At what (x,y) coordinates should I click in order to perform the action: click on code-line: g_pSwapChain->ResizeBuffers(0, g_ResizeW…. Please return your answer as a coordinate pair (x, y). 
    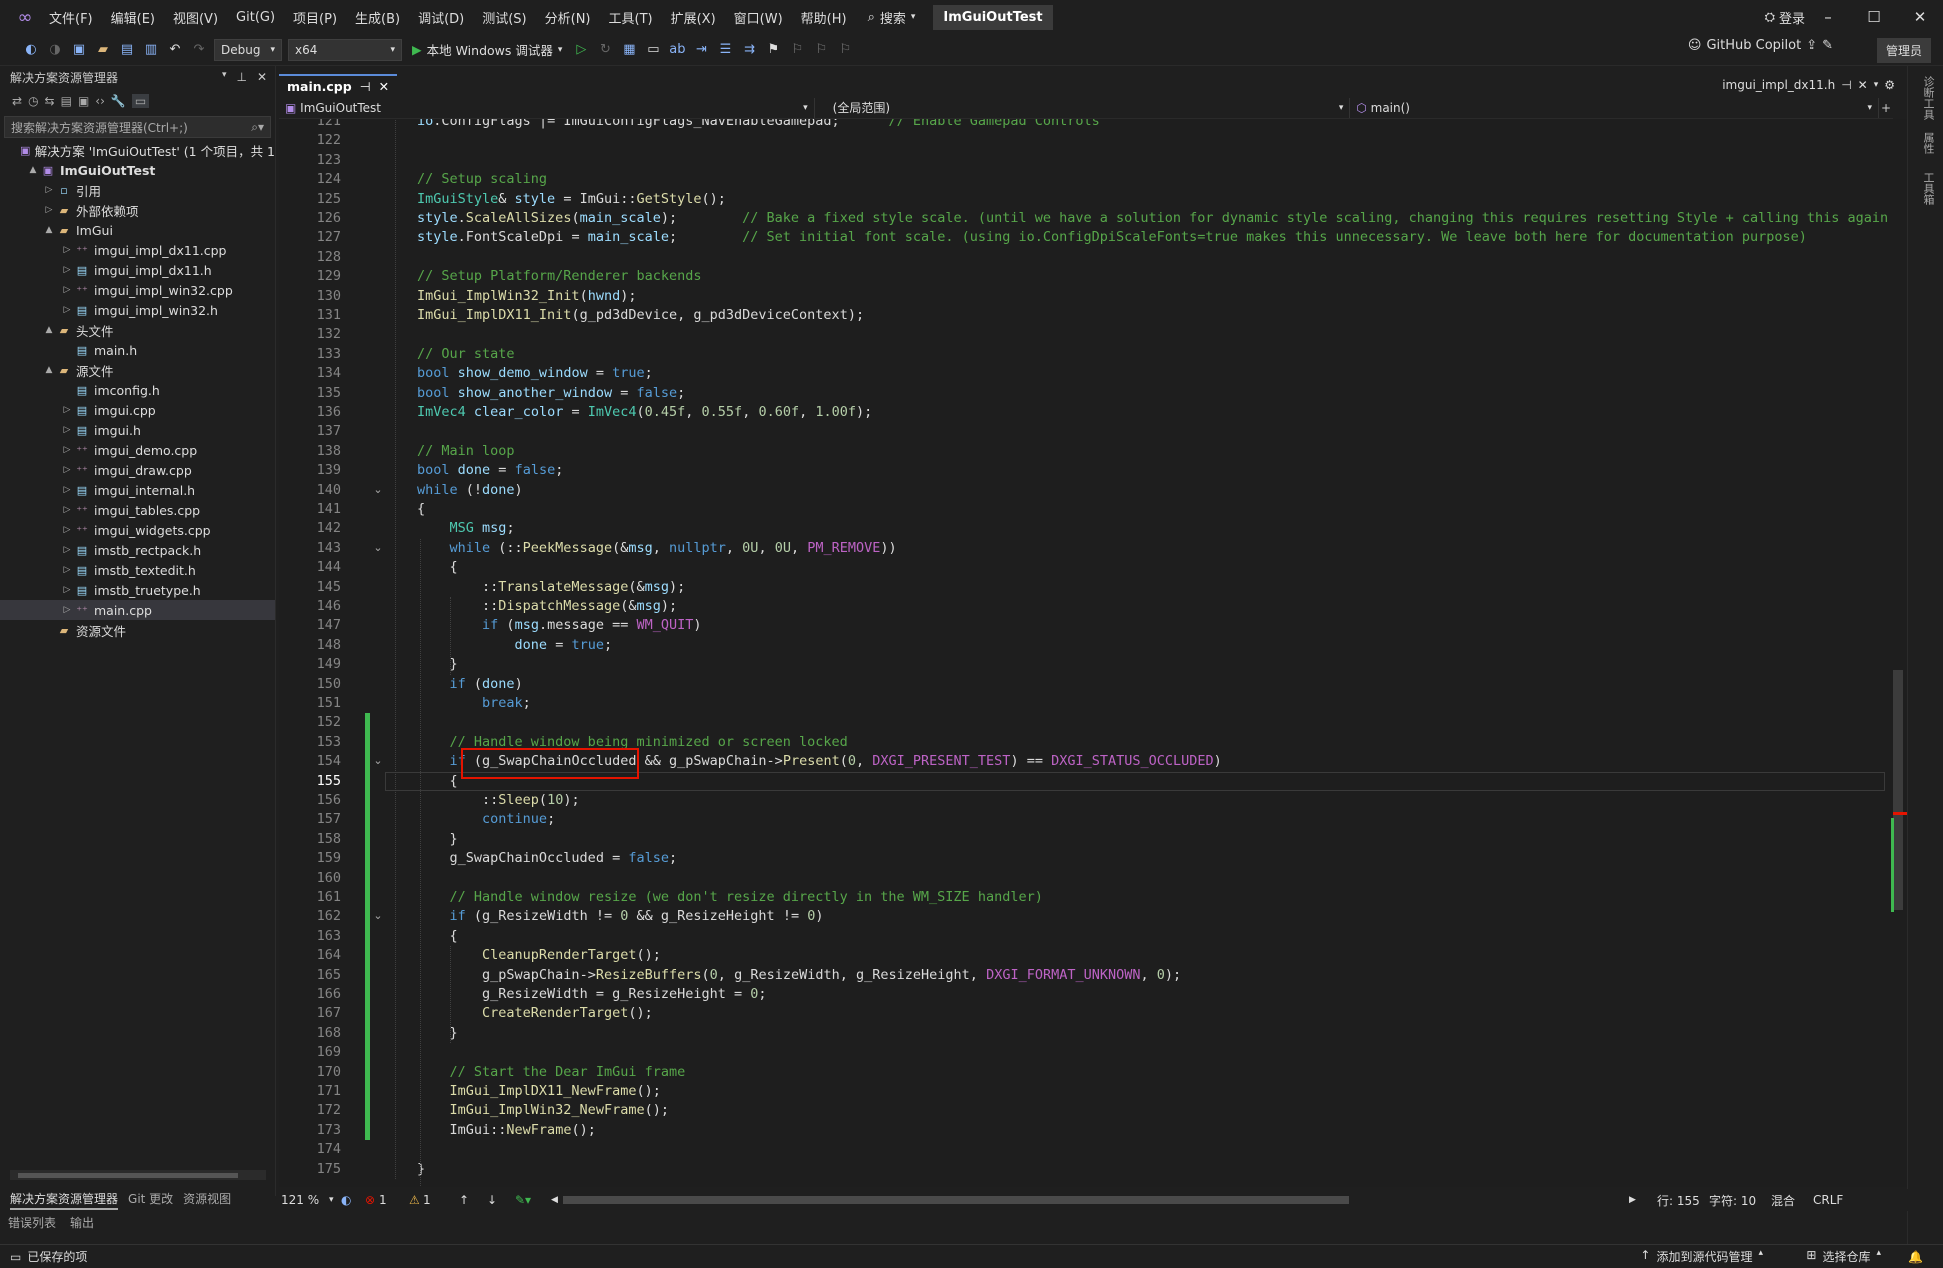
    Looking at the image, I should click on (799, 975).